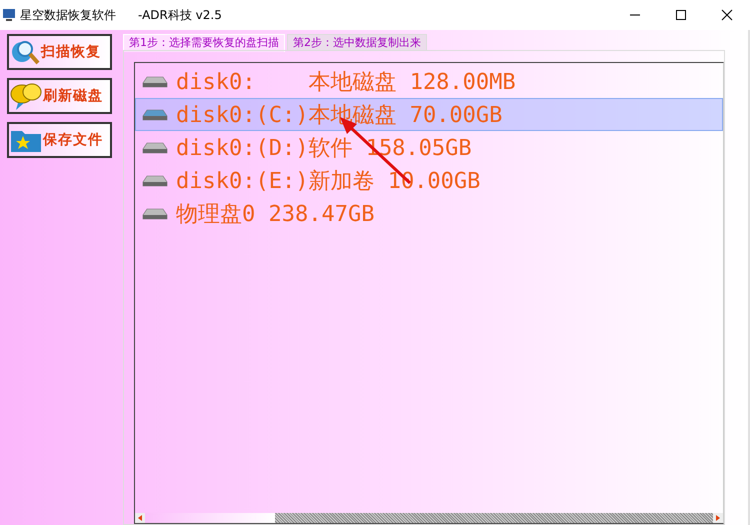  Describe the element at coordinates (204, 43) in the screenshot. I see `step-tab: 第1步：选择需要恢复的盘扫描` at that location.